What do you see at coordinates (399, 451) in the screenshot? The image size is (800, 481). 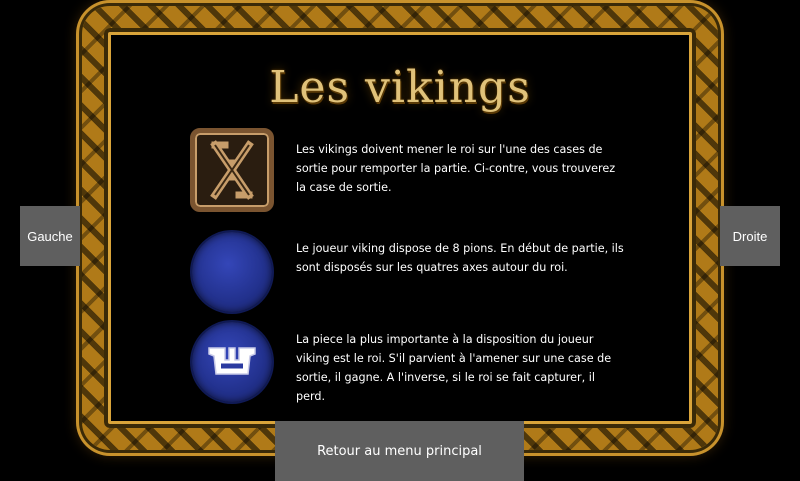 I see `back-to-main-menu-button: Retour au menu principal` at bounding box center [399, 451].